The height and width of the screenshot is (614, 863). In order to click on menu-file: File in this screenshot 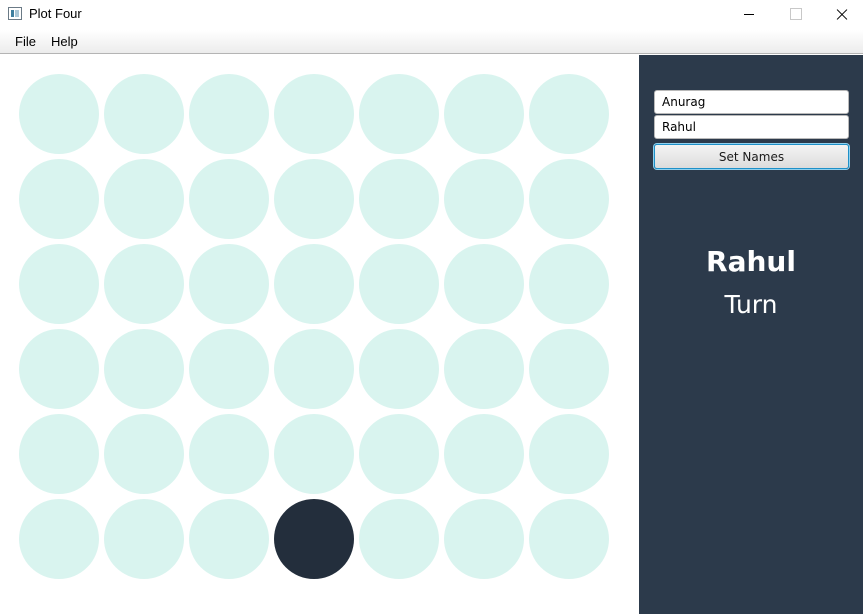, I will do `click(25, 41)`.